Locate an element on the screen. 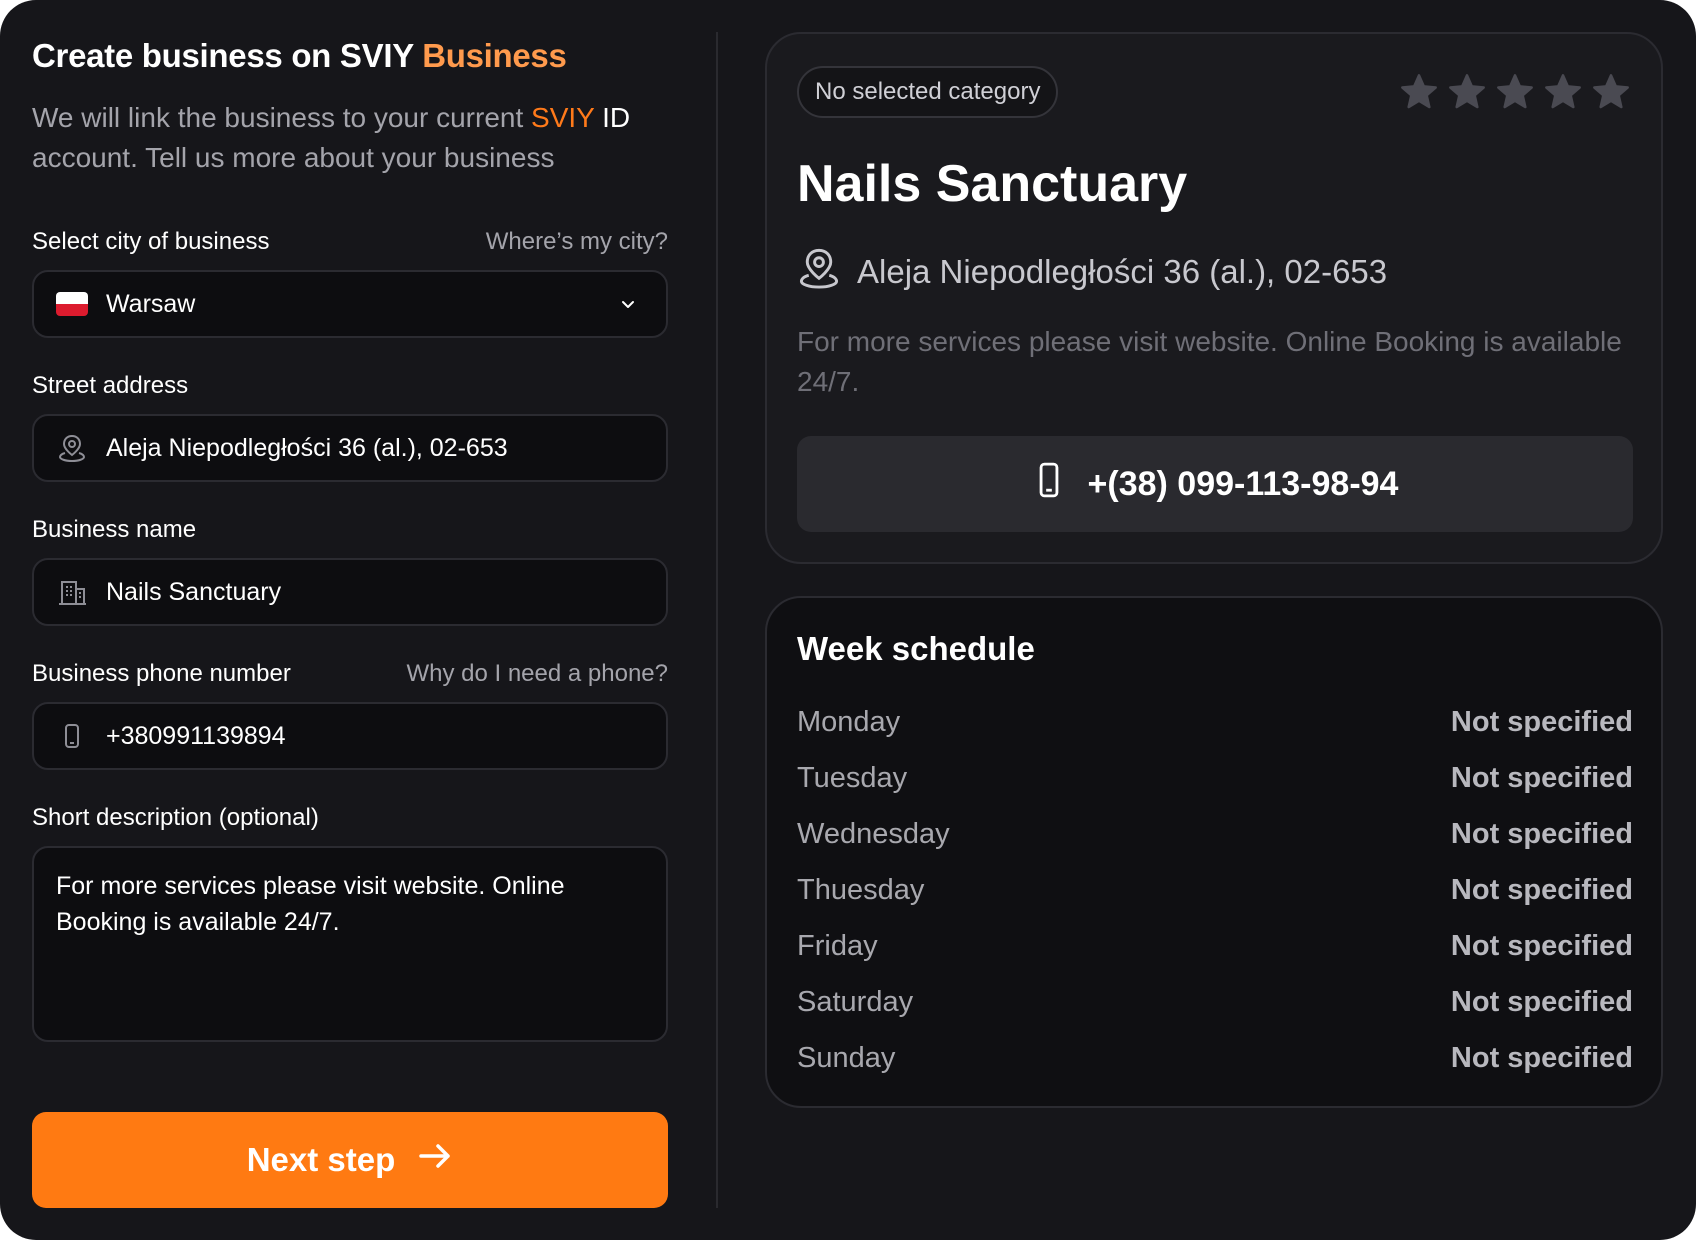 This screenshot has width=1696, height=1240. phone-value: +380991139894 is located at coordinates (196, 735).